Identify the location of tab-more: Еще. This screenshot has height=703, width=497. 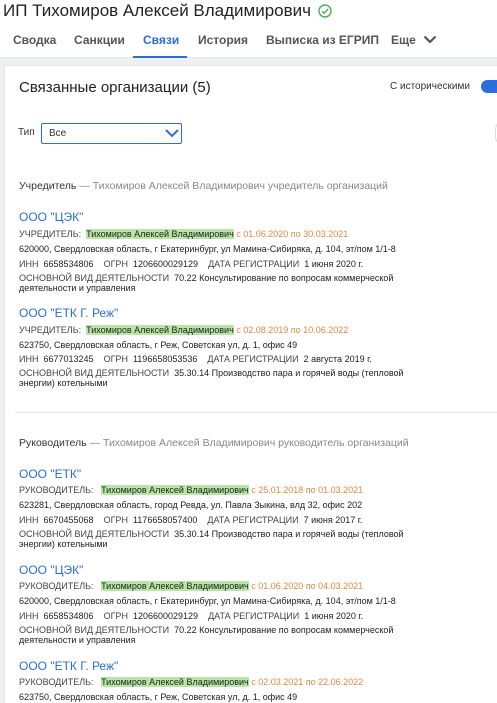
(414, 42).